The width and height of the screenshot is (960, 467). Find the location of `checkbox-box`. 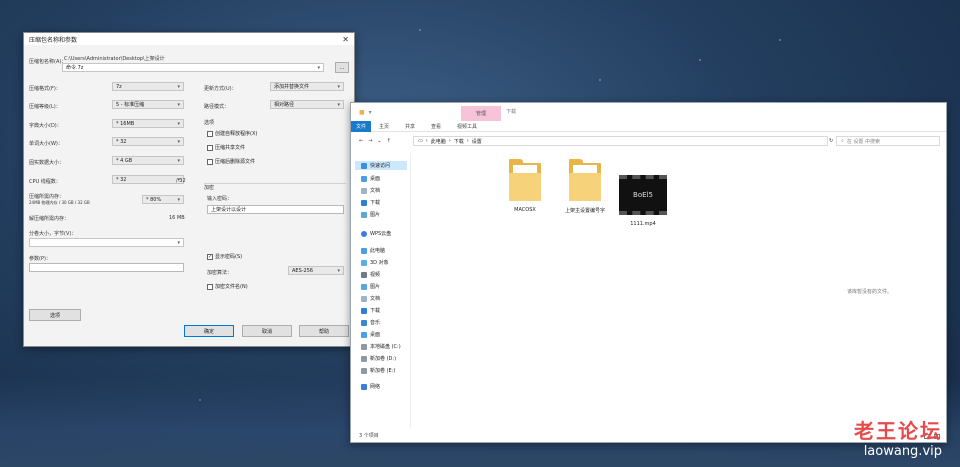

checkbox-box is located at coordinates (210, 147).